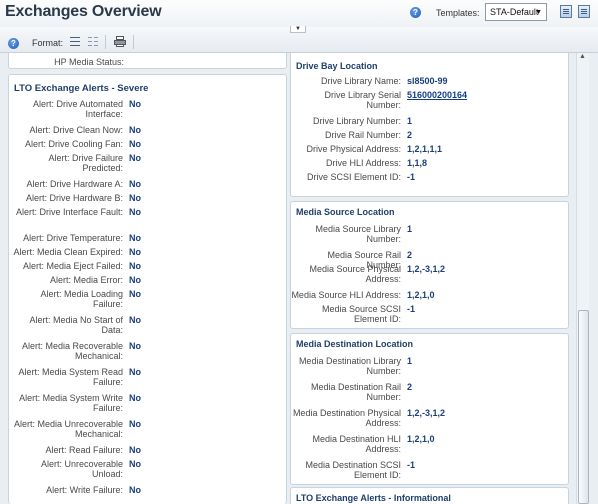 The height and width of the screenshot is (504, 598). I want to click on field-label: Alert: Drive Hardware A:, so click(74, 184).